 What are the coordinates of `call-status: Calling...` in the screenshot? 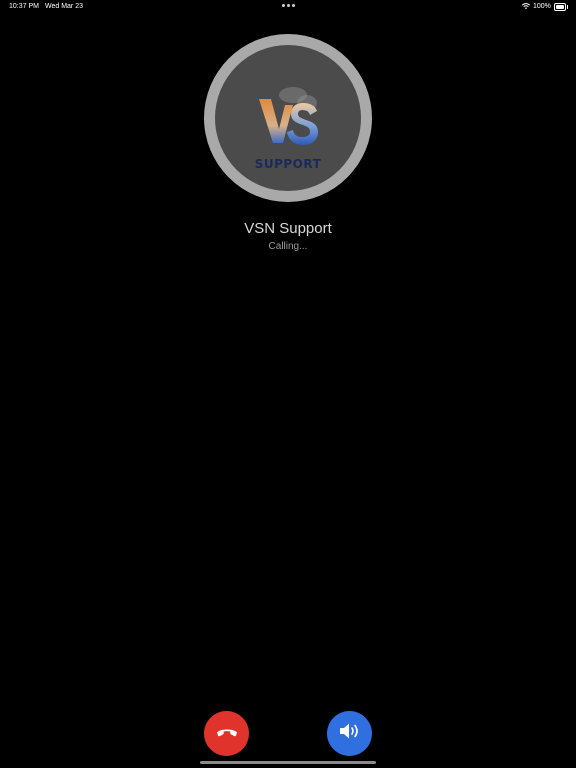 It's located at (288, 246).